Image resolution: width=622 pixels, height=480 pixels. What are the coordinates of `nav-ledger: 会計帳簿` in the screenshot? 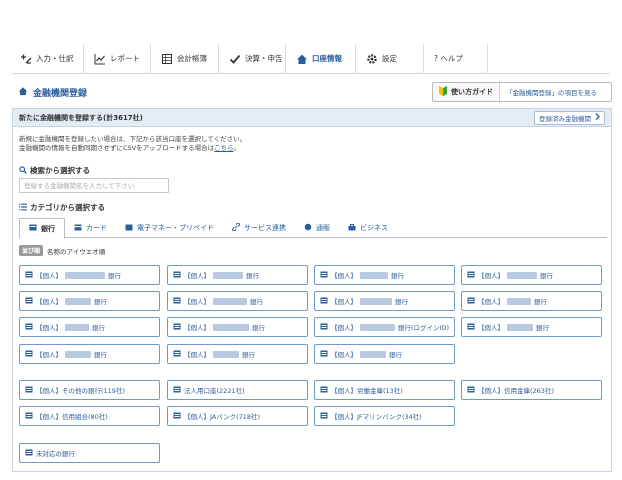 It's located at (185, 58).